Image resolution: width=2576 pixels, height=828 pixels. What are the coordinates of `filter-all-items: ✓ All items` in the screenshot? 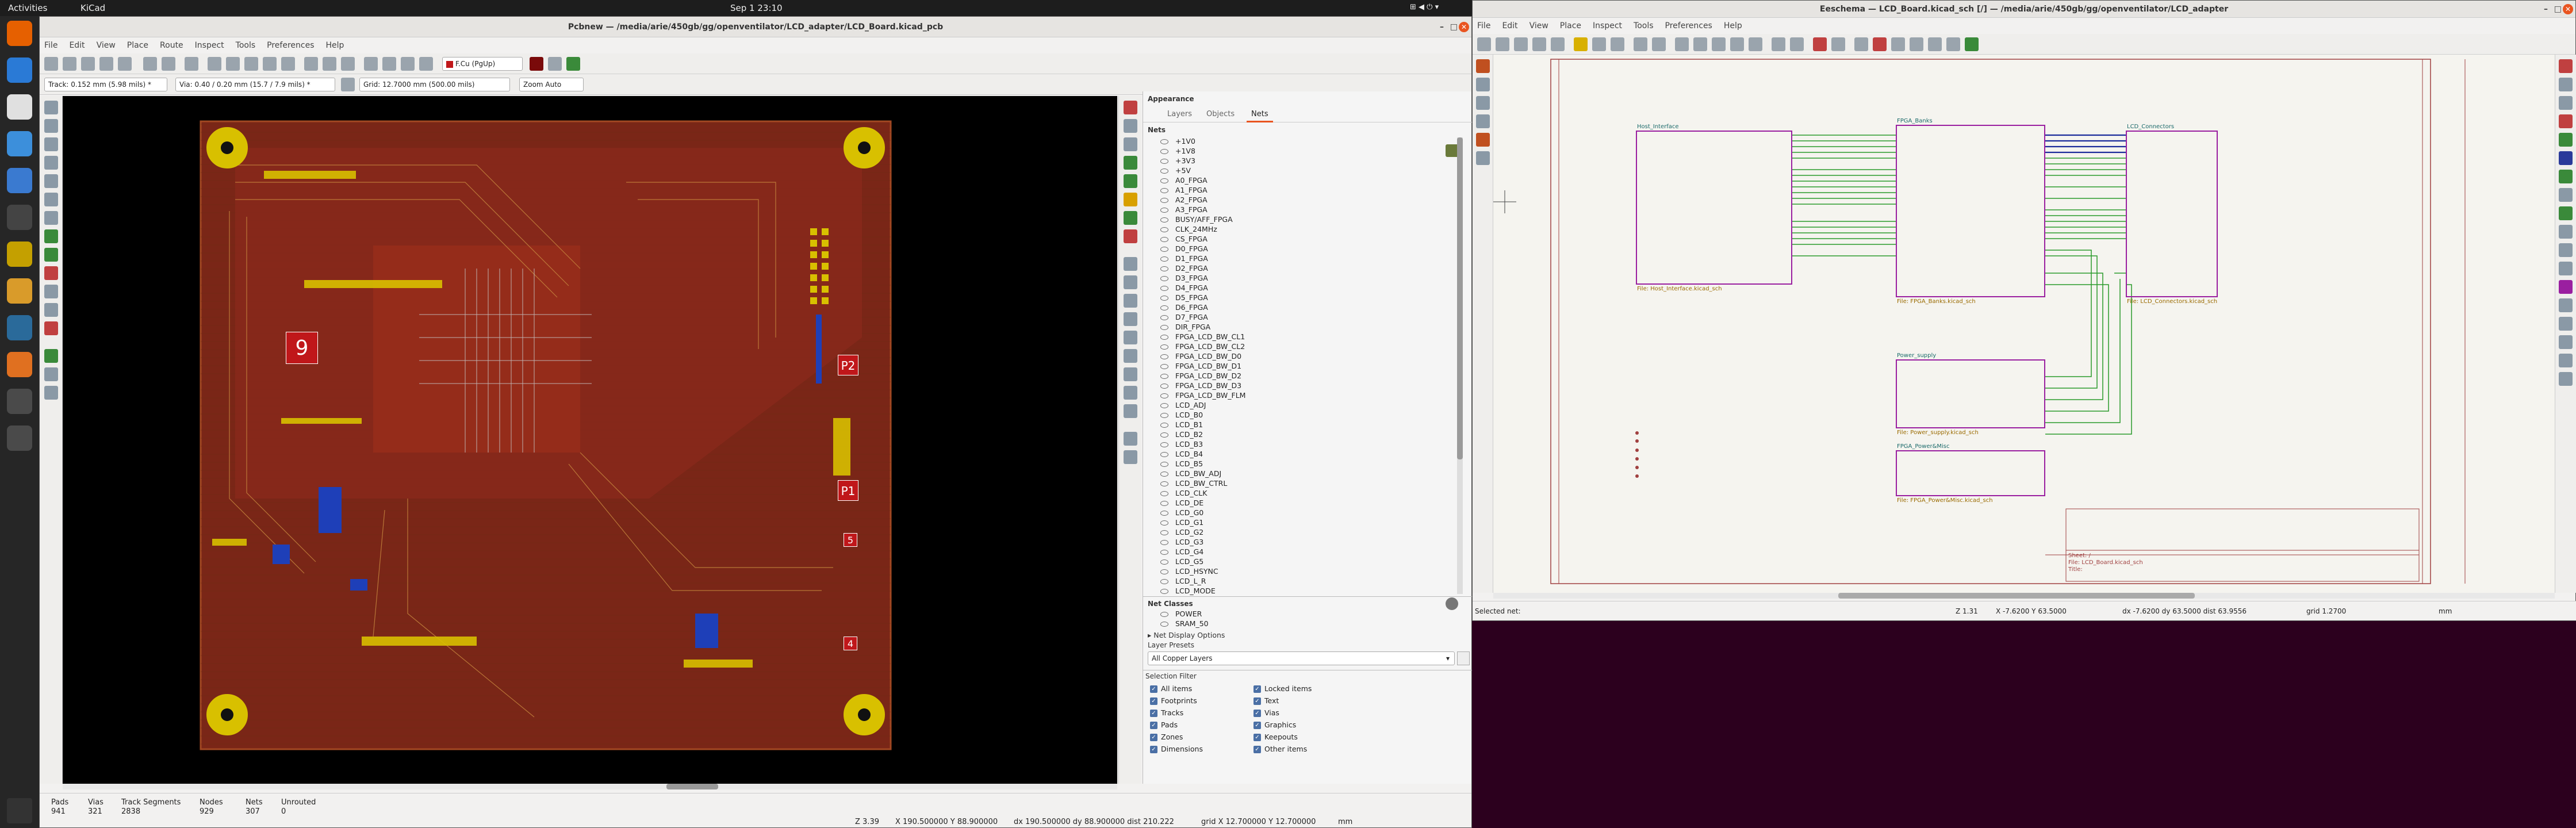 It's located at (1176, 689).